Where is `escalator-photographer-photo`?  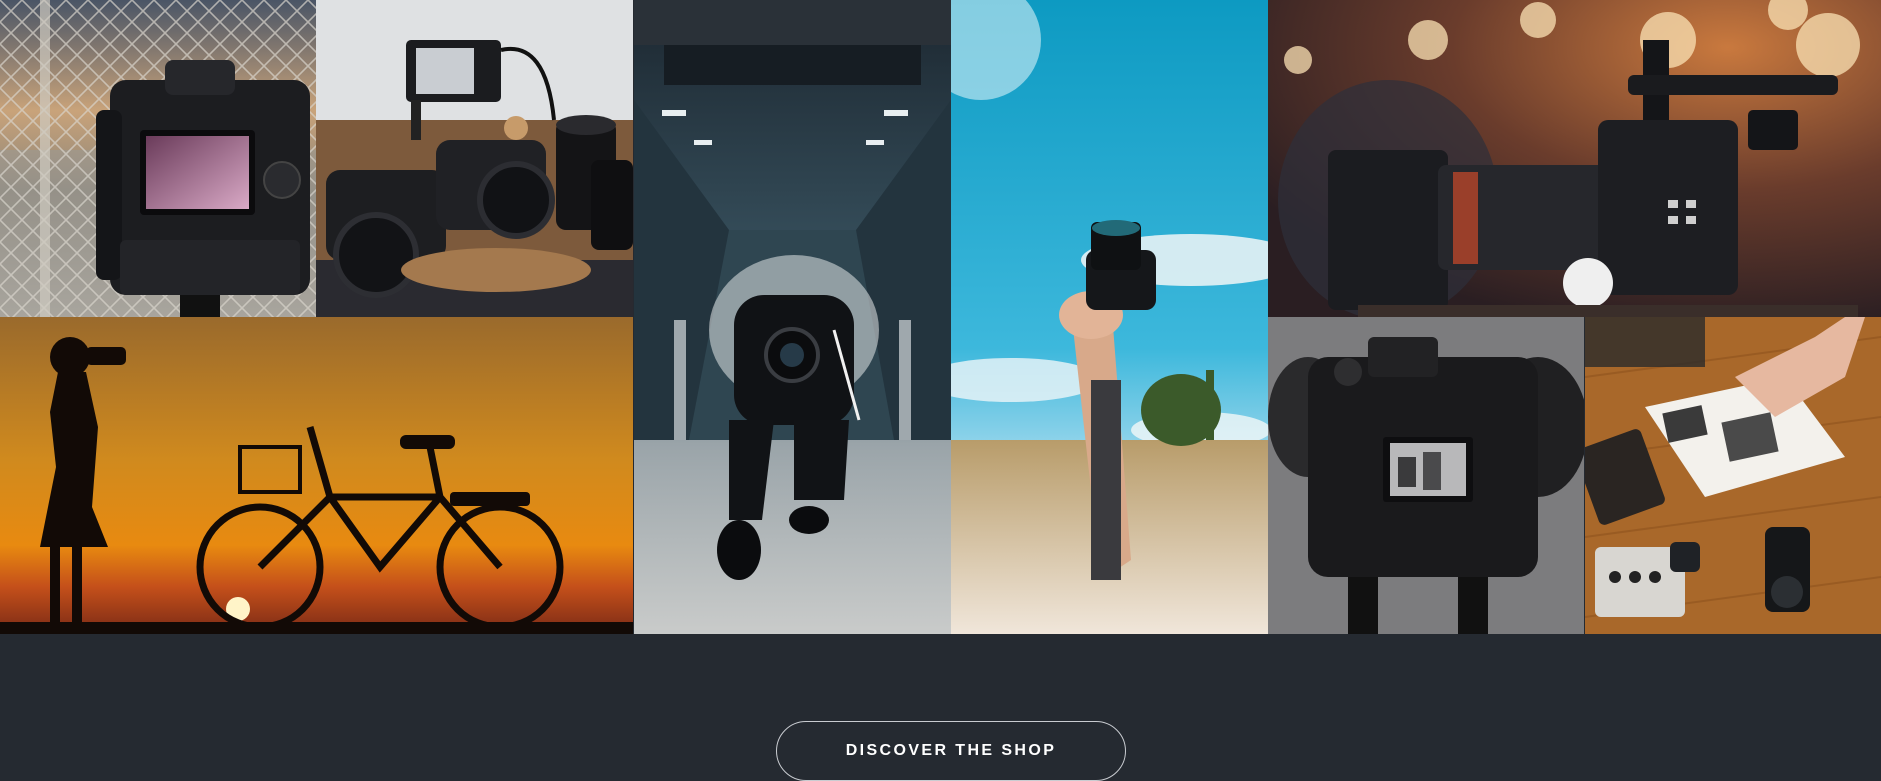 escalator-photographer-photo is located at coordinates (792, 317).